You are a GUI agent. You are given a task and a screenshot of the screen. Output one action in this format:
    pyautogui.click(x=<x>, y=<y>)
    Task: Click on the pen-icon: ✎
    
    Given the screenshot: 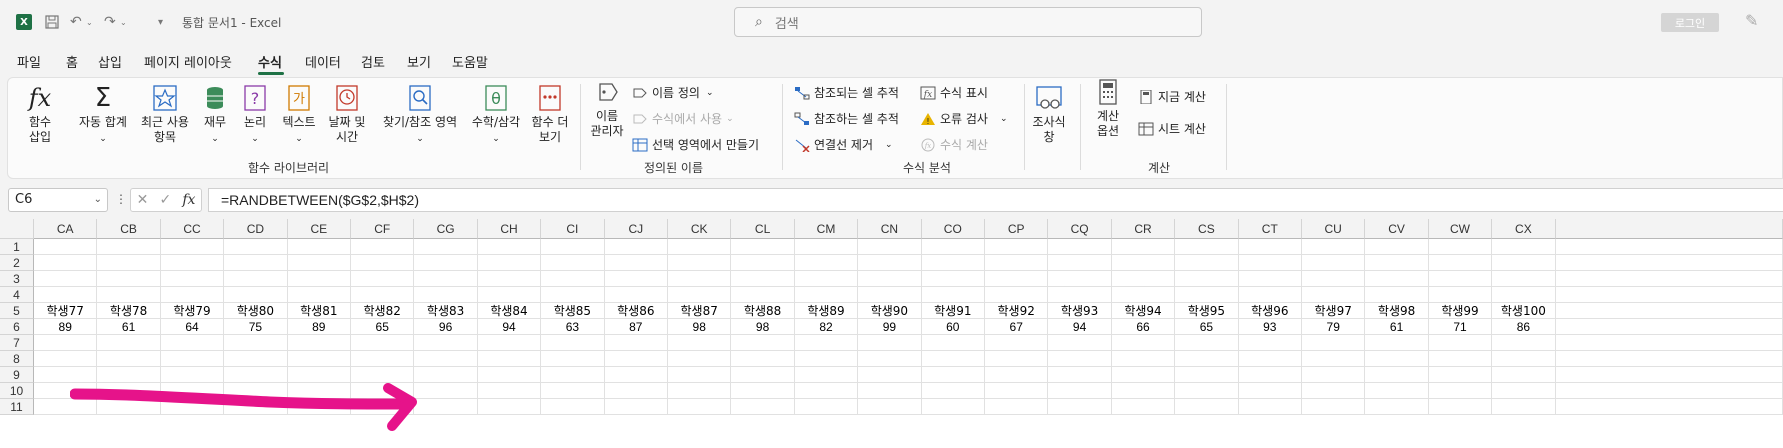 What is the action you would take?
    pyautogui.click(x=1751, y=20)
    